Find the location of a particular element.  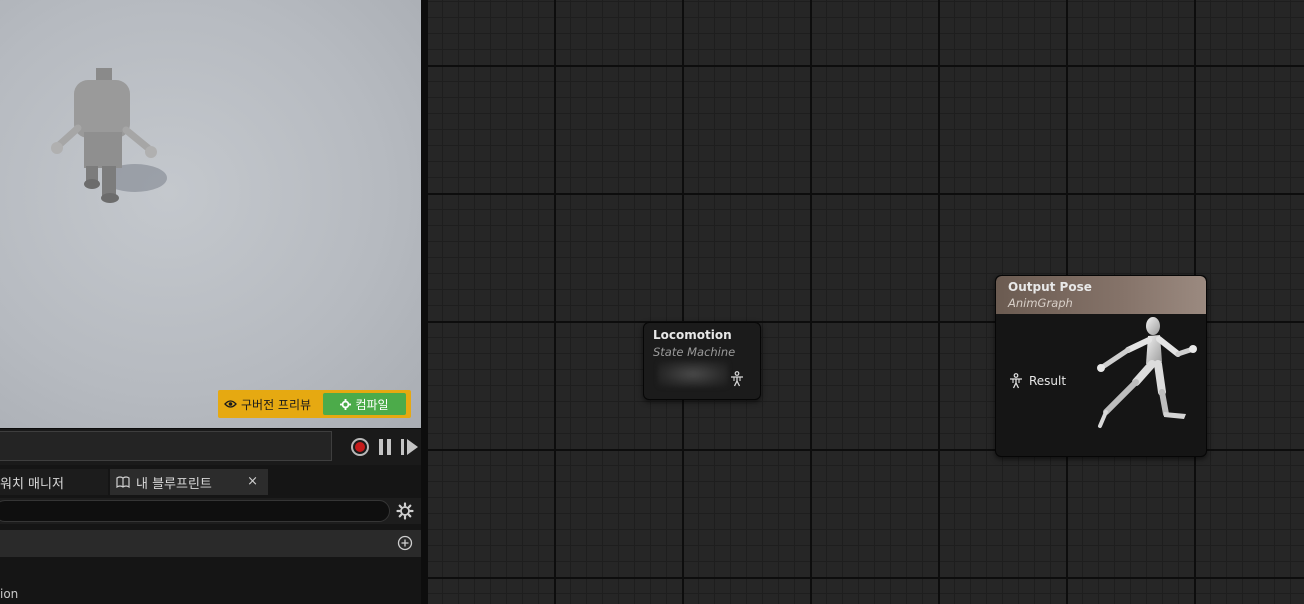

node-title: Locomotion is located at coordinates (692, 335).